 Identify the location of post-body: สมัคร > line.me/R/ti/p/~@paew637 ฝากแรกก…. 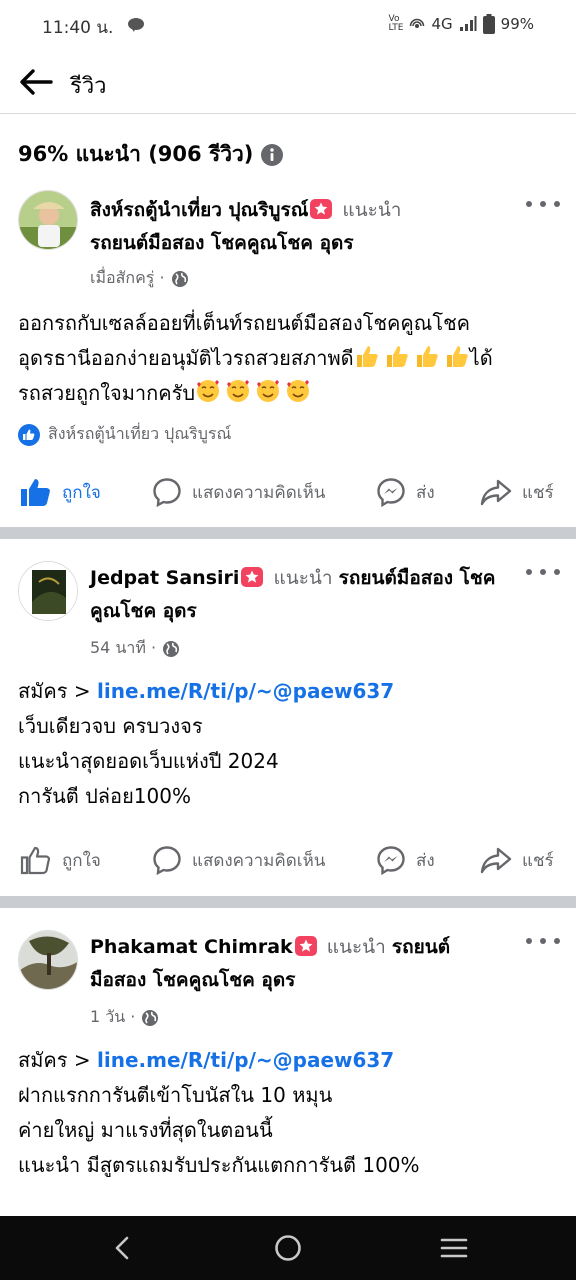
(290, 1113).